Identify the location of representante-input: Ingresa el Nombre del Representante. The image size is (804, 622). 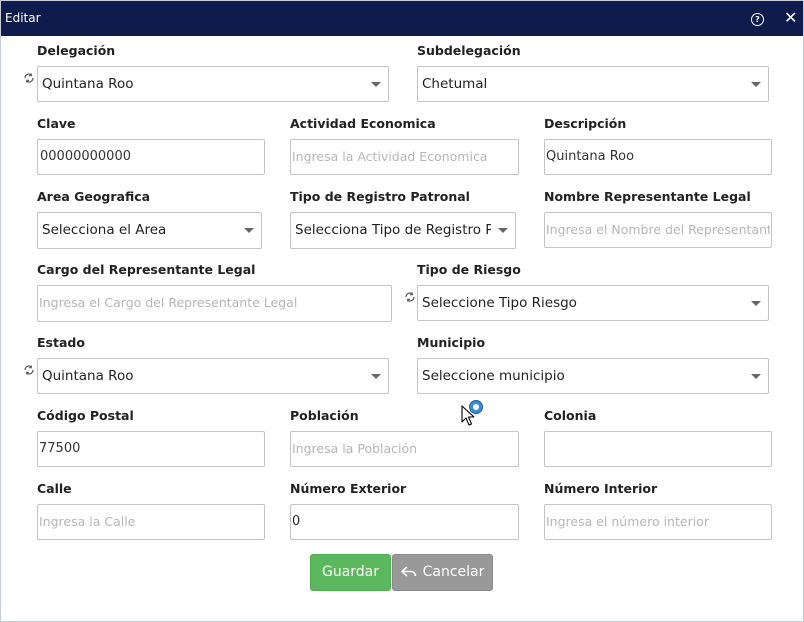
(658, 230).